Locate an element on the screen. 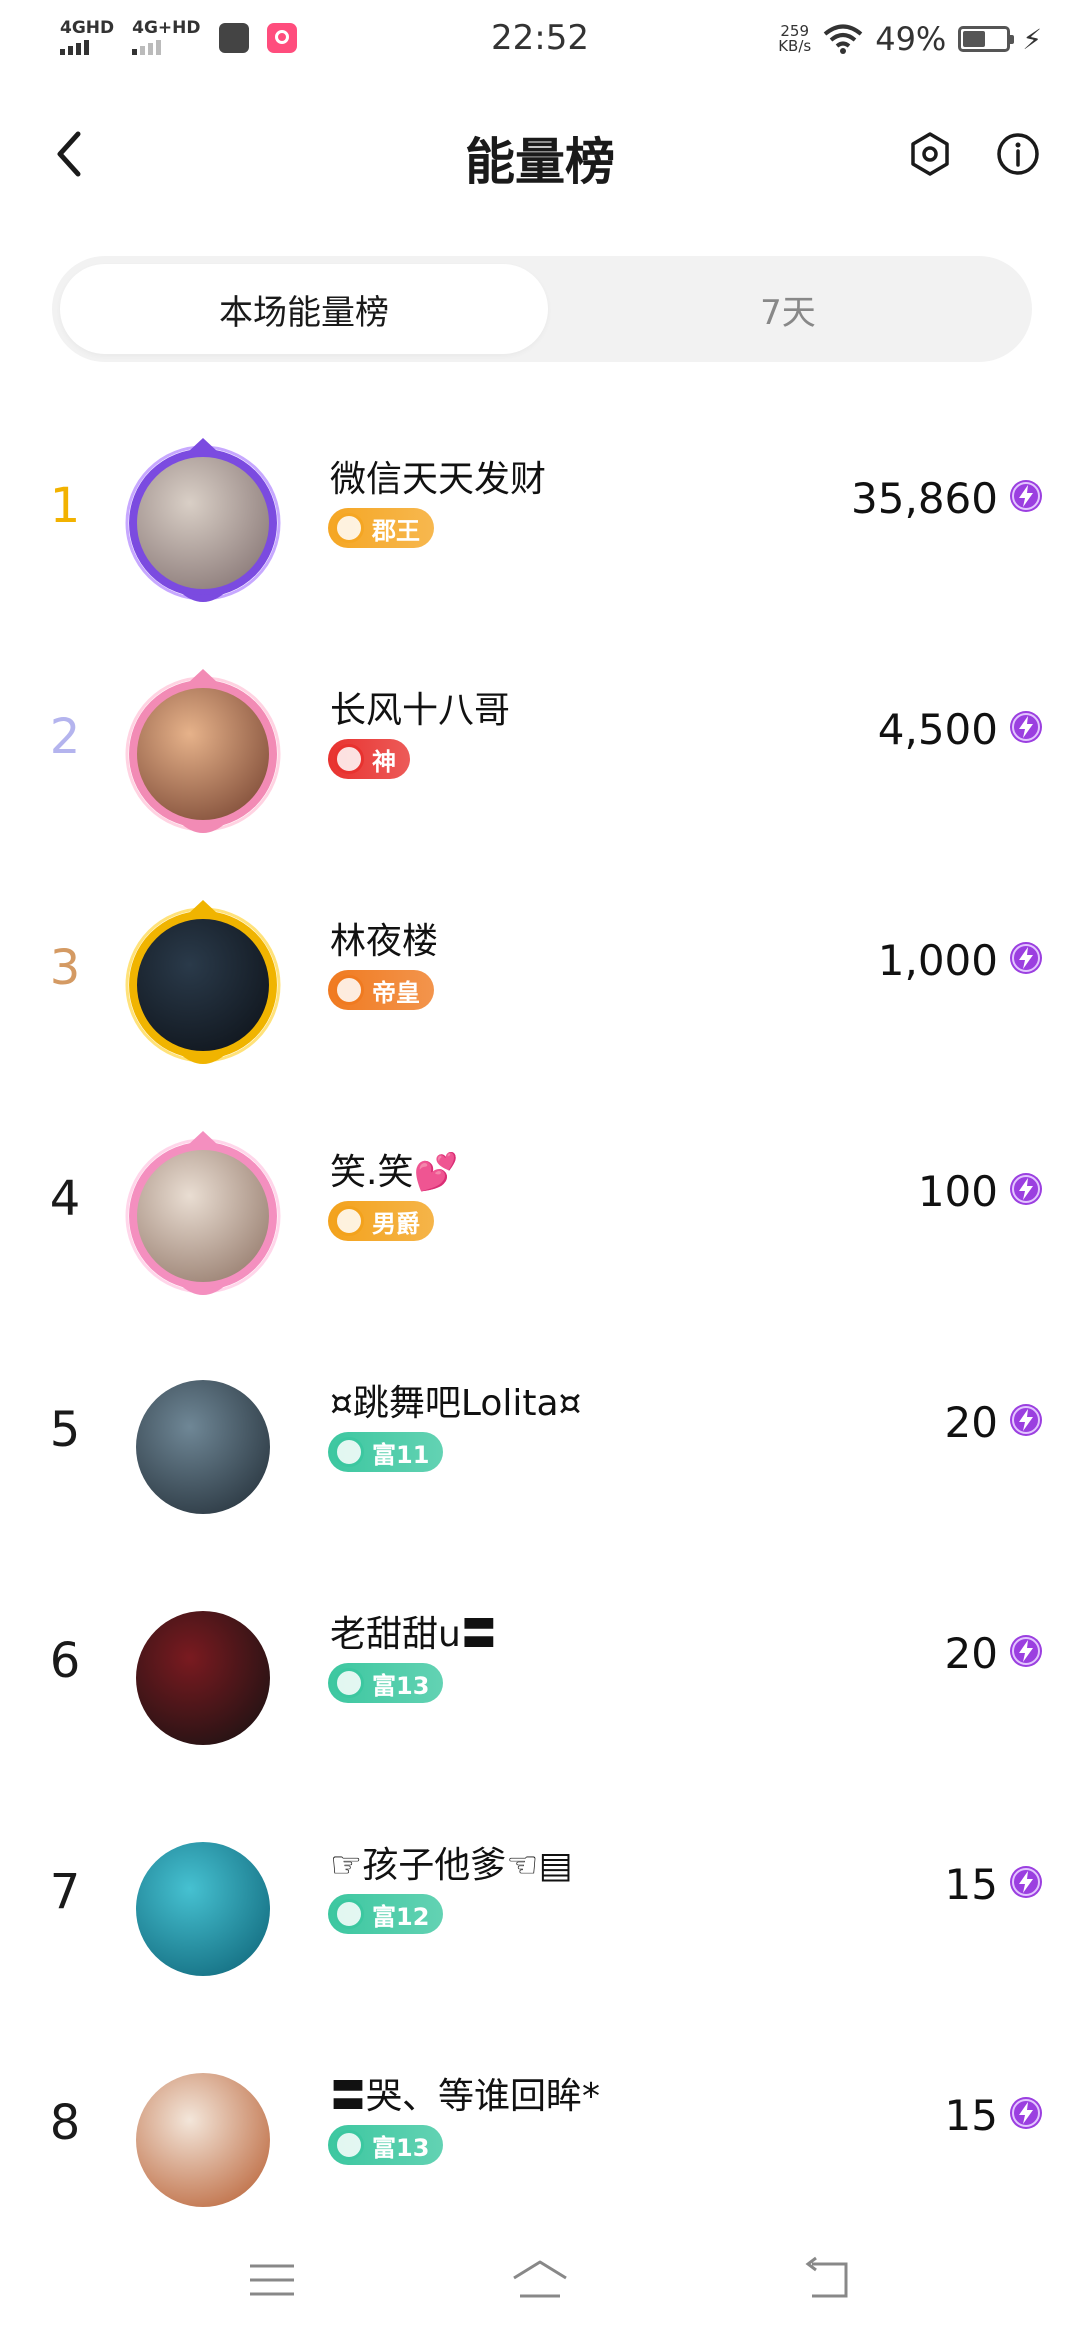 The width and height of the screenshot is (1080, 2340). badge-label: 富12 is located at coordinates (401, 1916).